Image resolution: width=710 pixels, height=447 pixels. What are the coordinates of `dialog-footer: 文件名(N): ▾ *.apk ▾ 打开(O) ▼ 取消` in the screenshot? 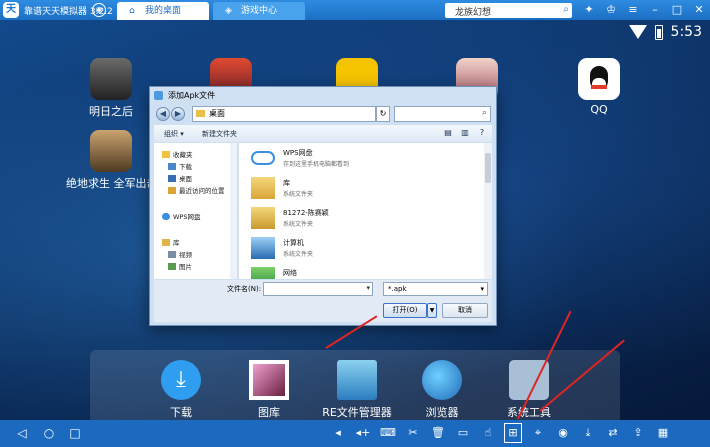 It's located at (323, 301).